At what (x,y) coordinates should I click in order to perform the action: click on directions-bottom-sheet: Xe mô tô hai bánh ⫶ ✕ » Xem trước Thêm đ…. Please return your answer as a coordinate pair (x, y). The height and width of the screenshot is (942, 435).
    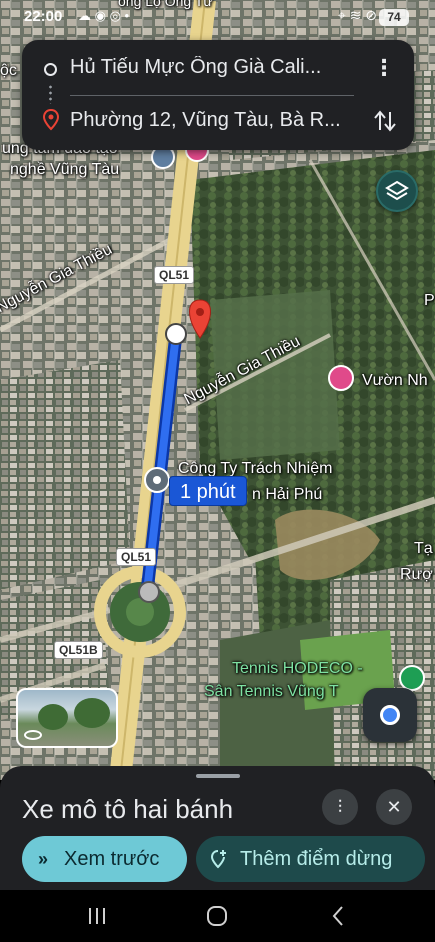
    Looking at the image, I should click on (217, 828).